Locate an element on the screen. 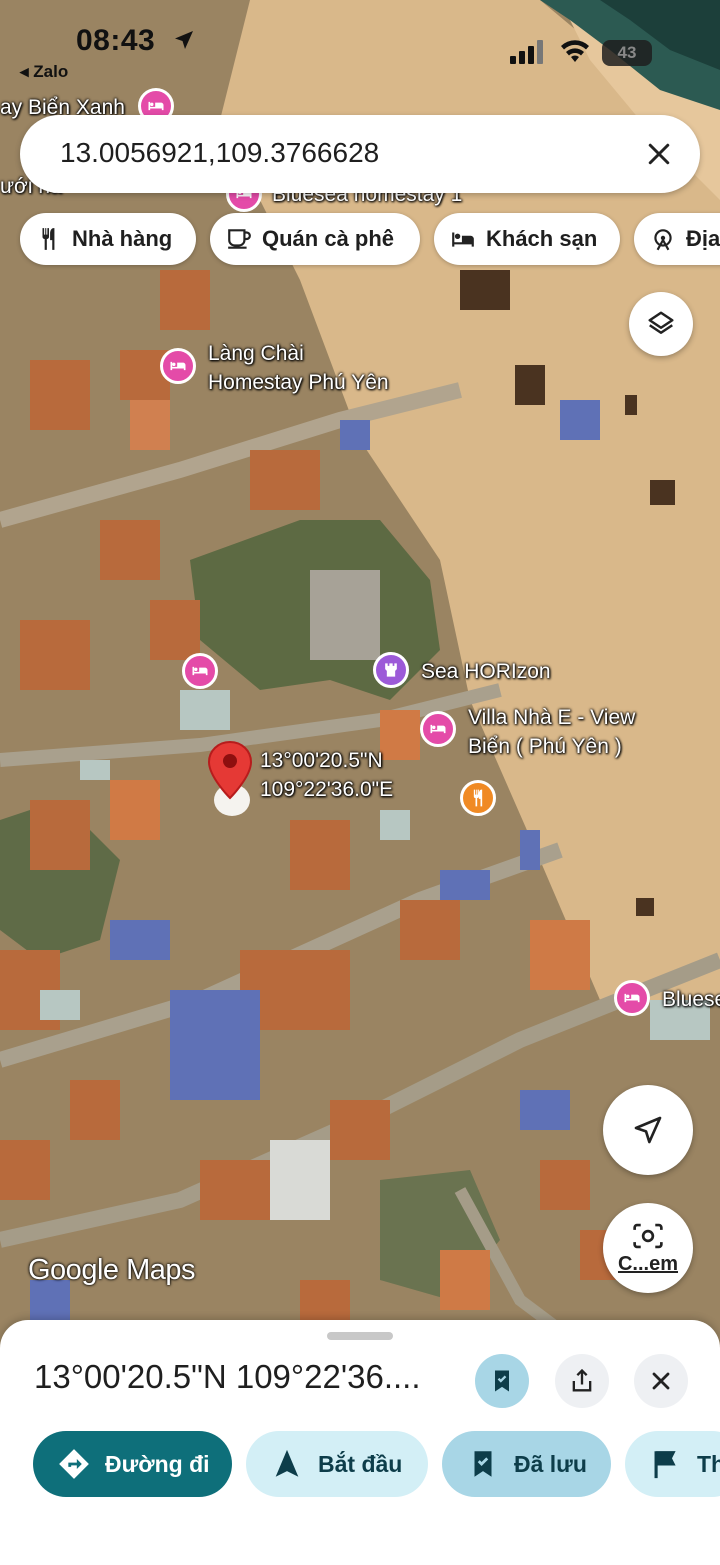 This screenshot has height=1565, width=720. category-chips: Nhà hàng Quán cà phê Khách sạn Địa is located at coordinates (370, 240).